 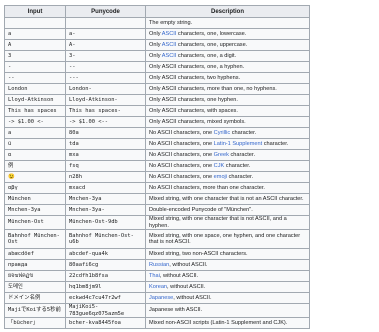 What do you see at coordinates (221, 155) in the screenshot?
I see `description-link: Greek` at bounding box center [221, 155].